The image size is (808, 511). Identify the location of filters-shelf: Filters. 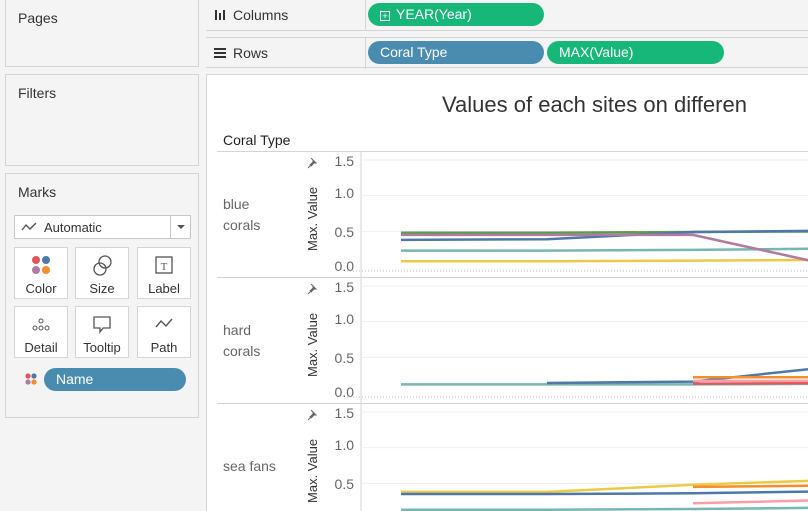
(102, 120).